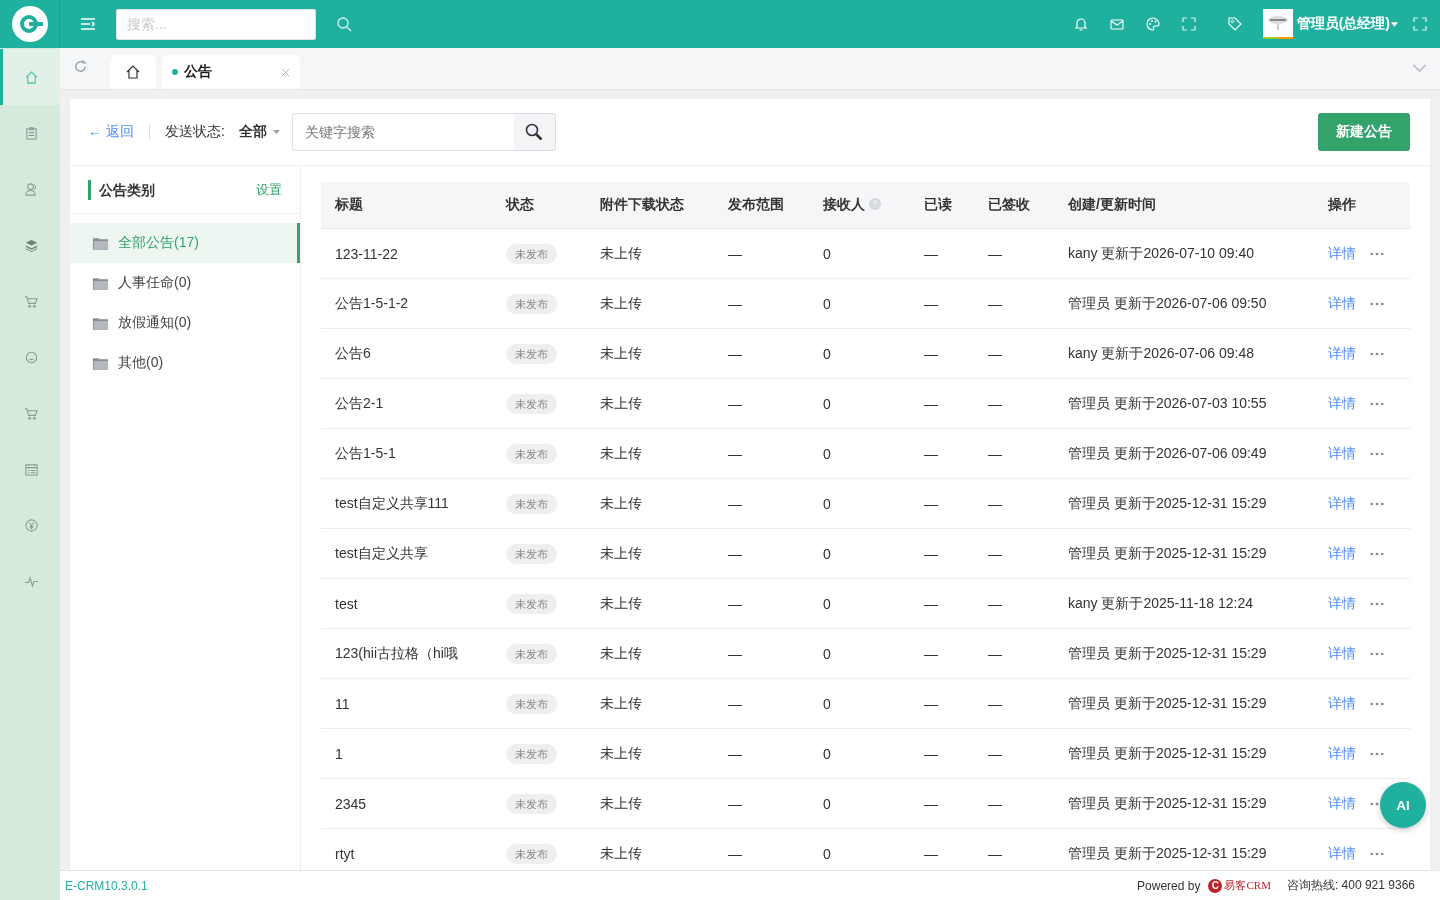 The image size is (1440, 900). What do you see at coordinates (1167, 402) in the screenshot?
I see `table-cell: 管理员 更新于2026-07-03 10:55` at bounding box center [1167, 402].